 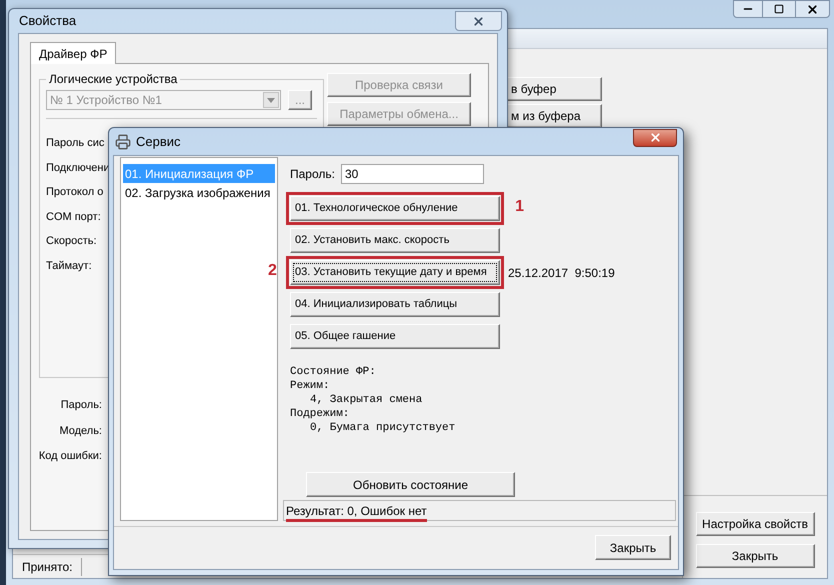 What do you see at coordinates (80, 431) in the screenshot?
I see `field-label: Модель:` at bounding box center [80, 431].